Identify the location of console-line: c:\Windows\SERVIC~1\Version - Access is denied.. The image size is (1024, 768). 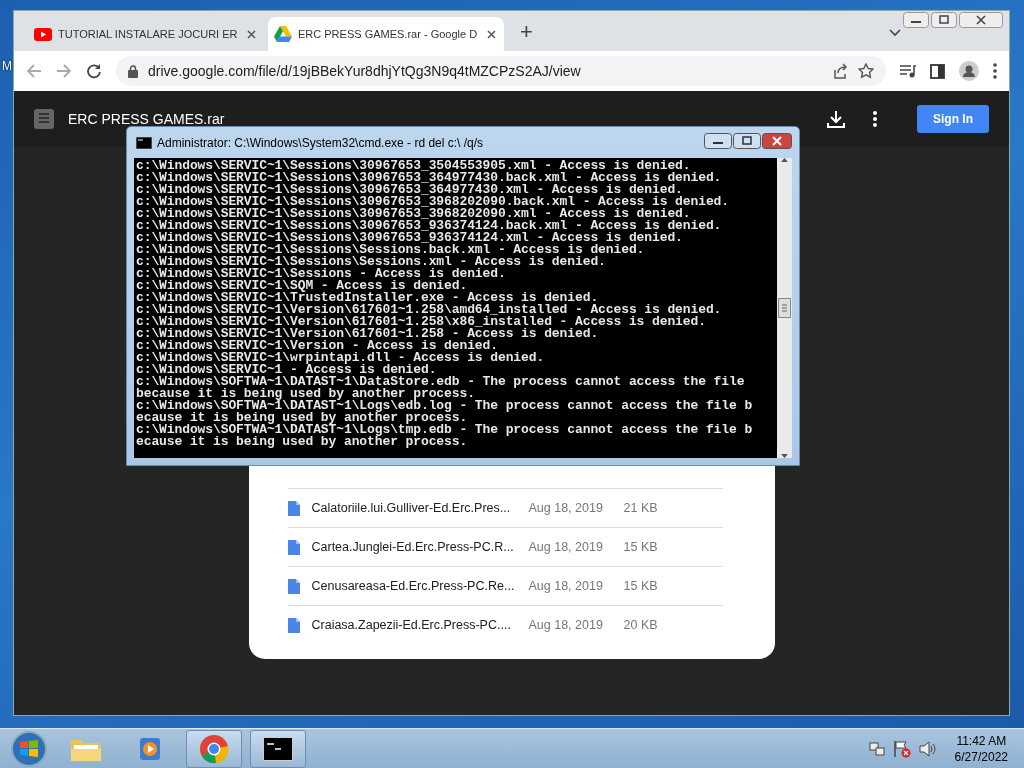
(317, 346).